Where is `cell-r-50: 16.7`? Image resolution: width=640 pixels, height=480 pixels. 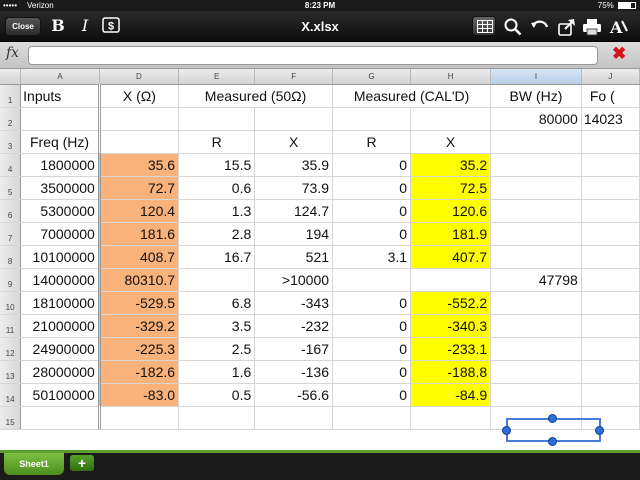
cell-r-50: 16.7 is located at coordinates (217, 257).